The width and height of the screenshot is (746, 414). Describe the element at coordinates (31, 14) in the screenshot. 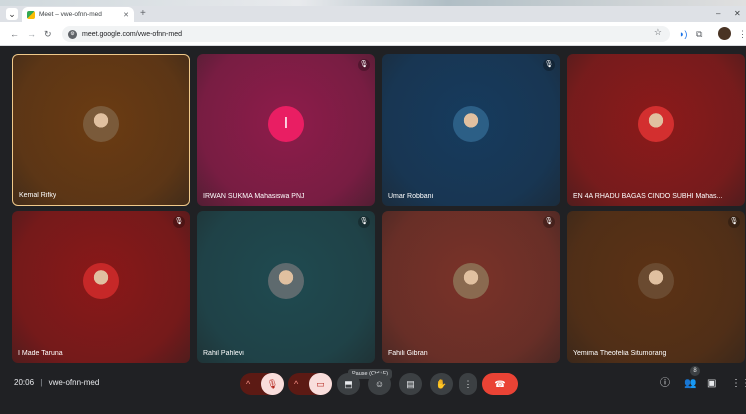

I see `meet-favicon-icon` at that location.